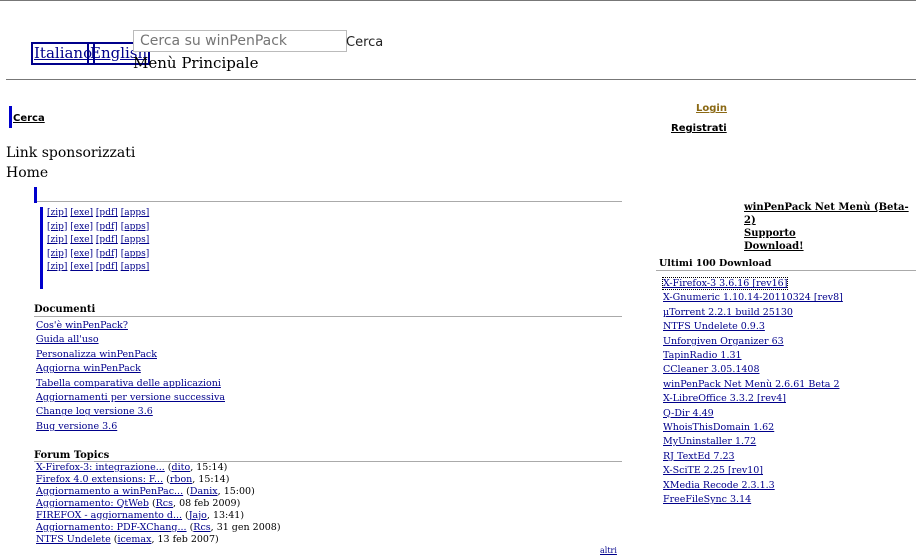 The width and height of the screenshot is (916, 555). What do you see at coordinates (830, 233) in the screenshot?
I see `support-link: Supporto` at bounding box center [830, 233].